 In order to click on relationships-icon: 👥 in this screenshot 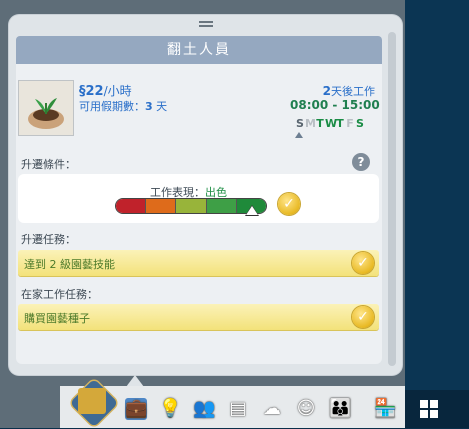, I will do `click(204, 409)`.